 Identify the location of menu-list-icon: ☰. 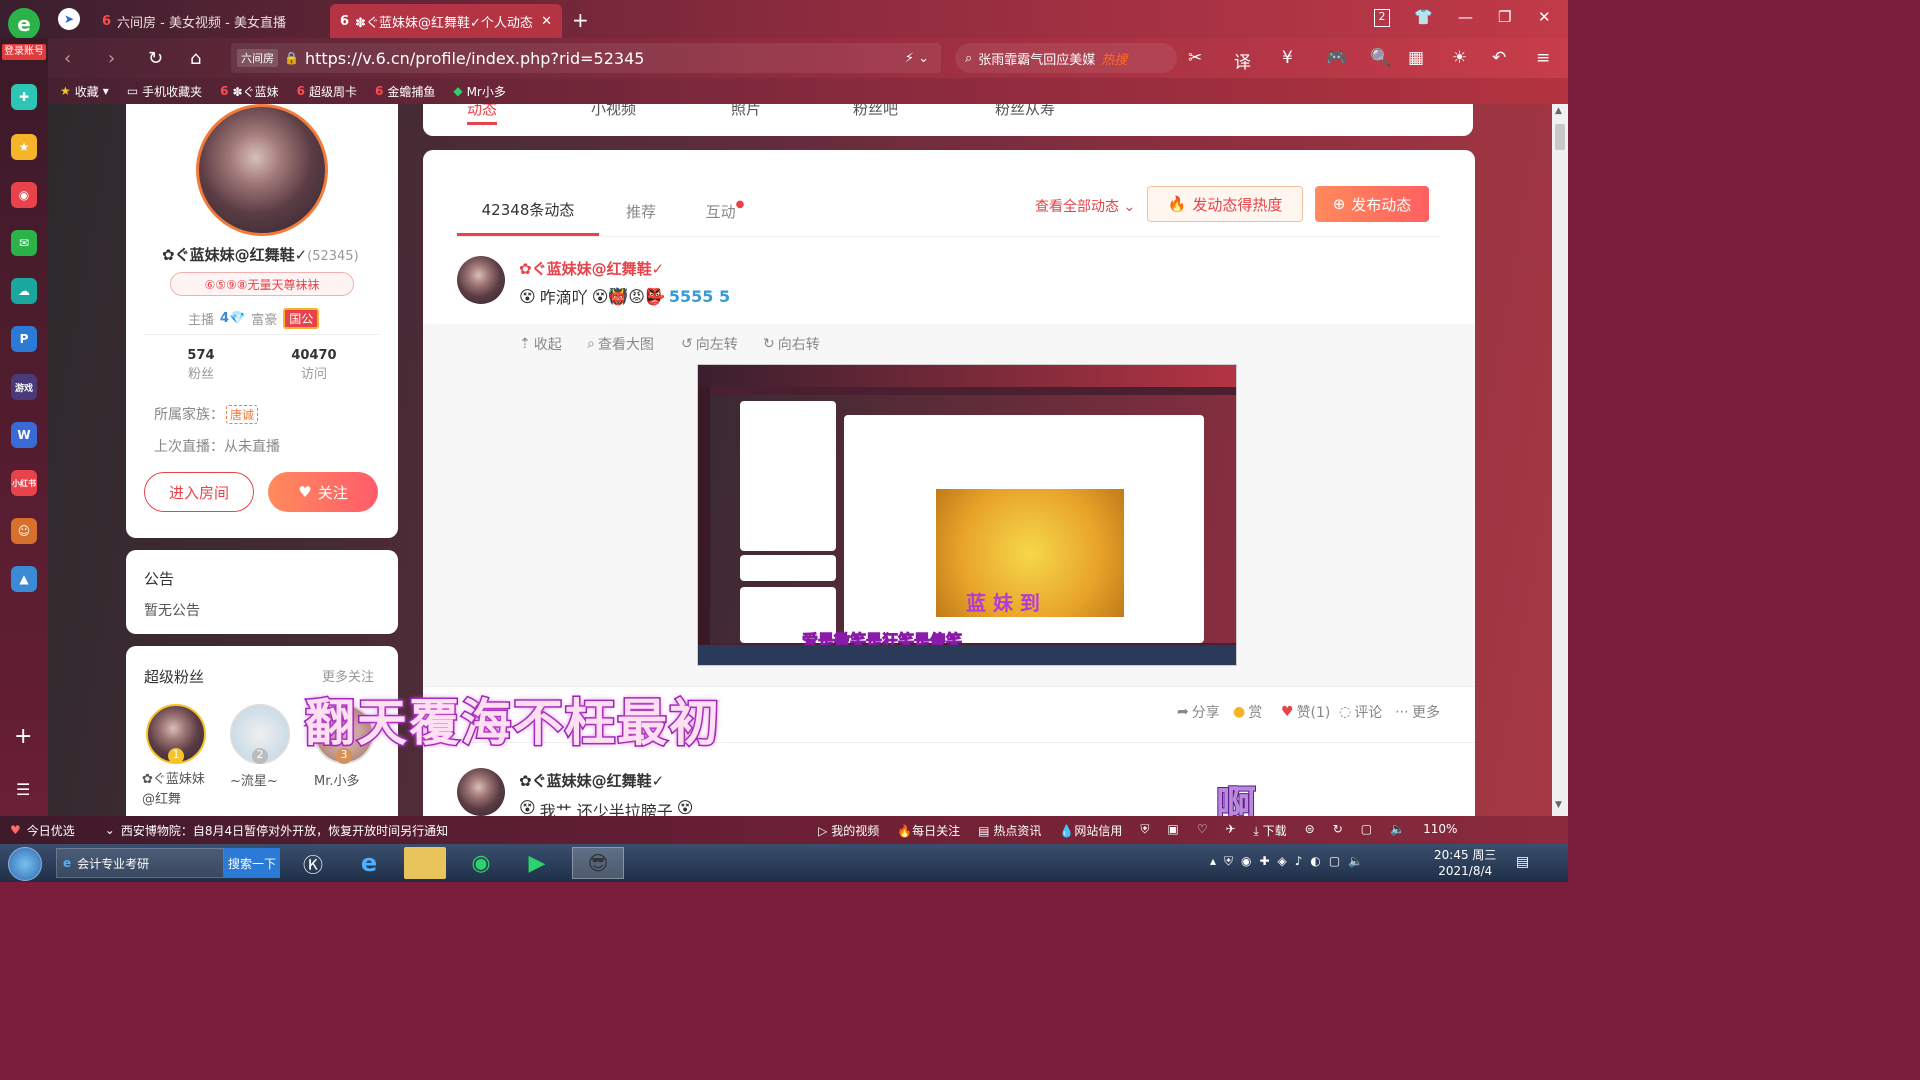
(23, 789).